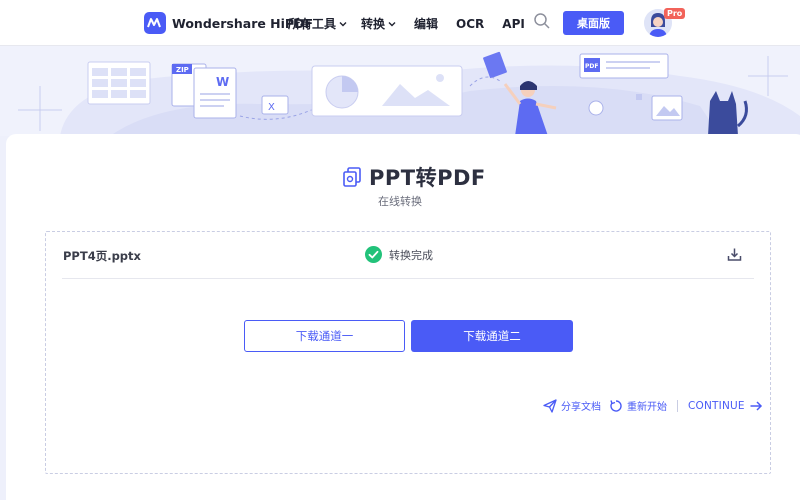  Describe the element at coordinates (716, 405) in the screenshot. I see `continue-label: CONTINUE` at that location.